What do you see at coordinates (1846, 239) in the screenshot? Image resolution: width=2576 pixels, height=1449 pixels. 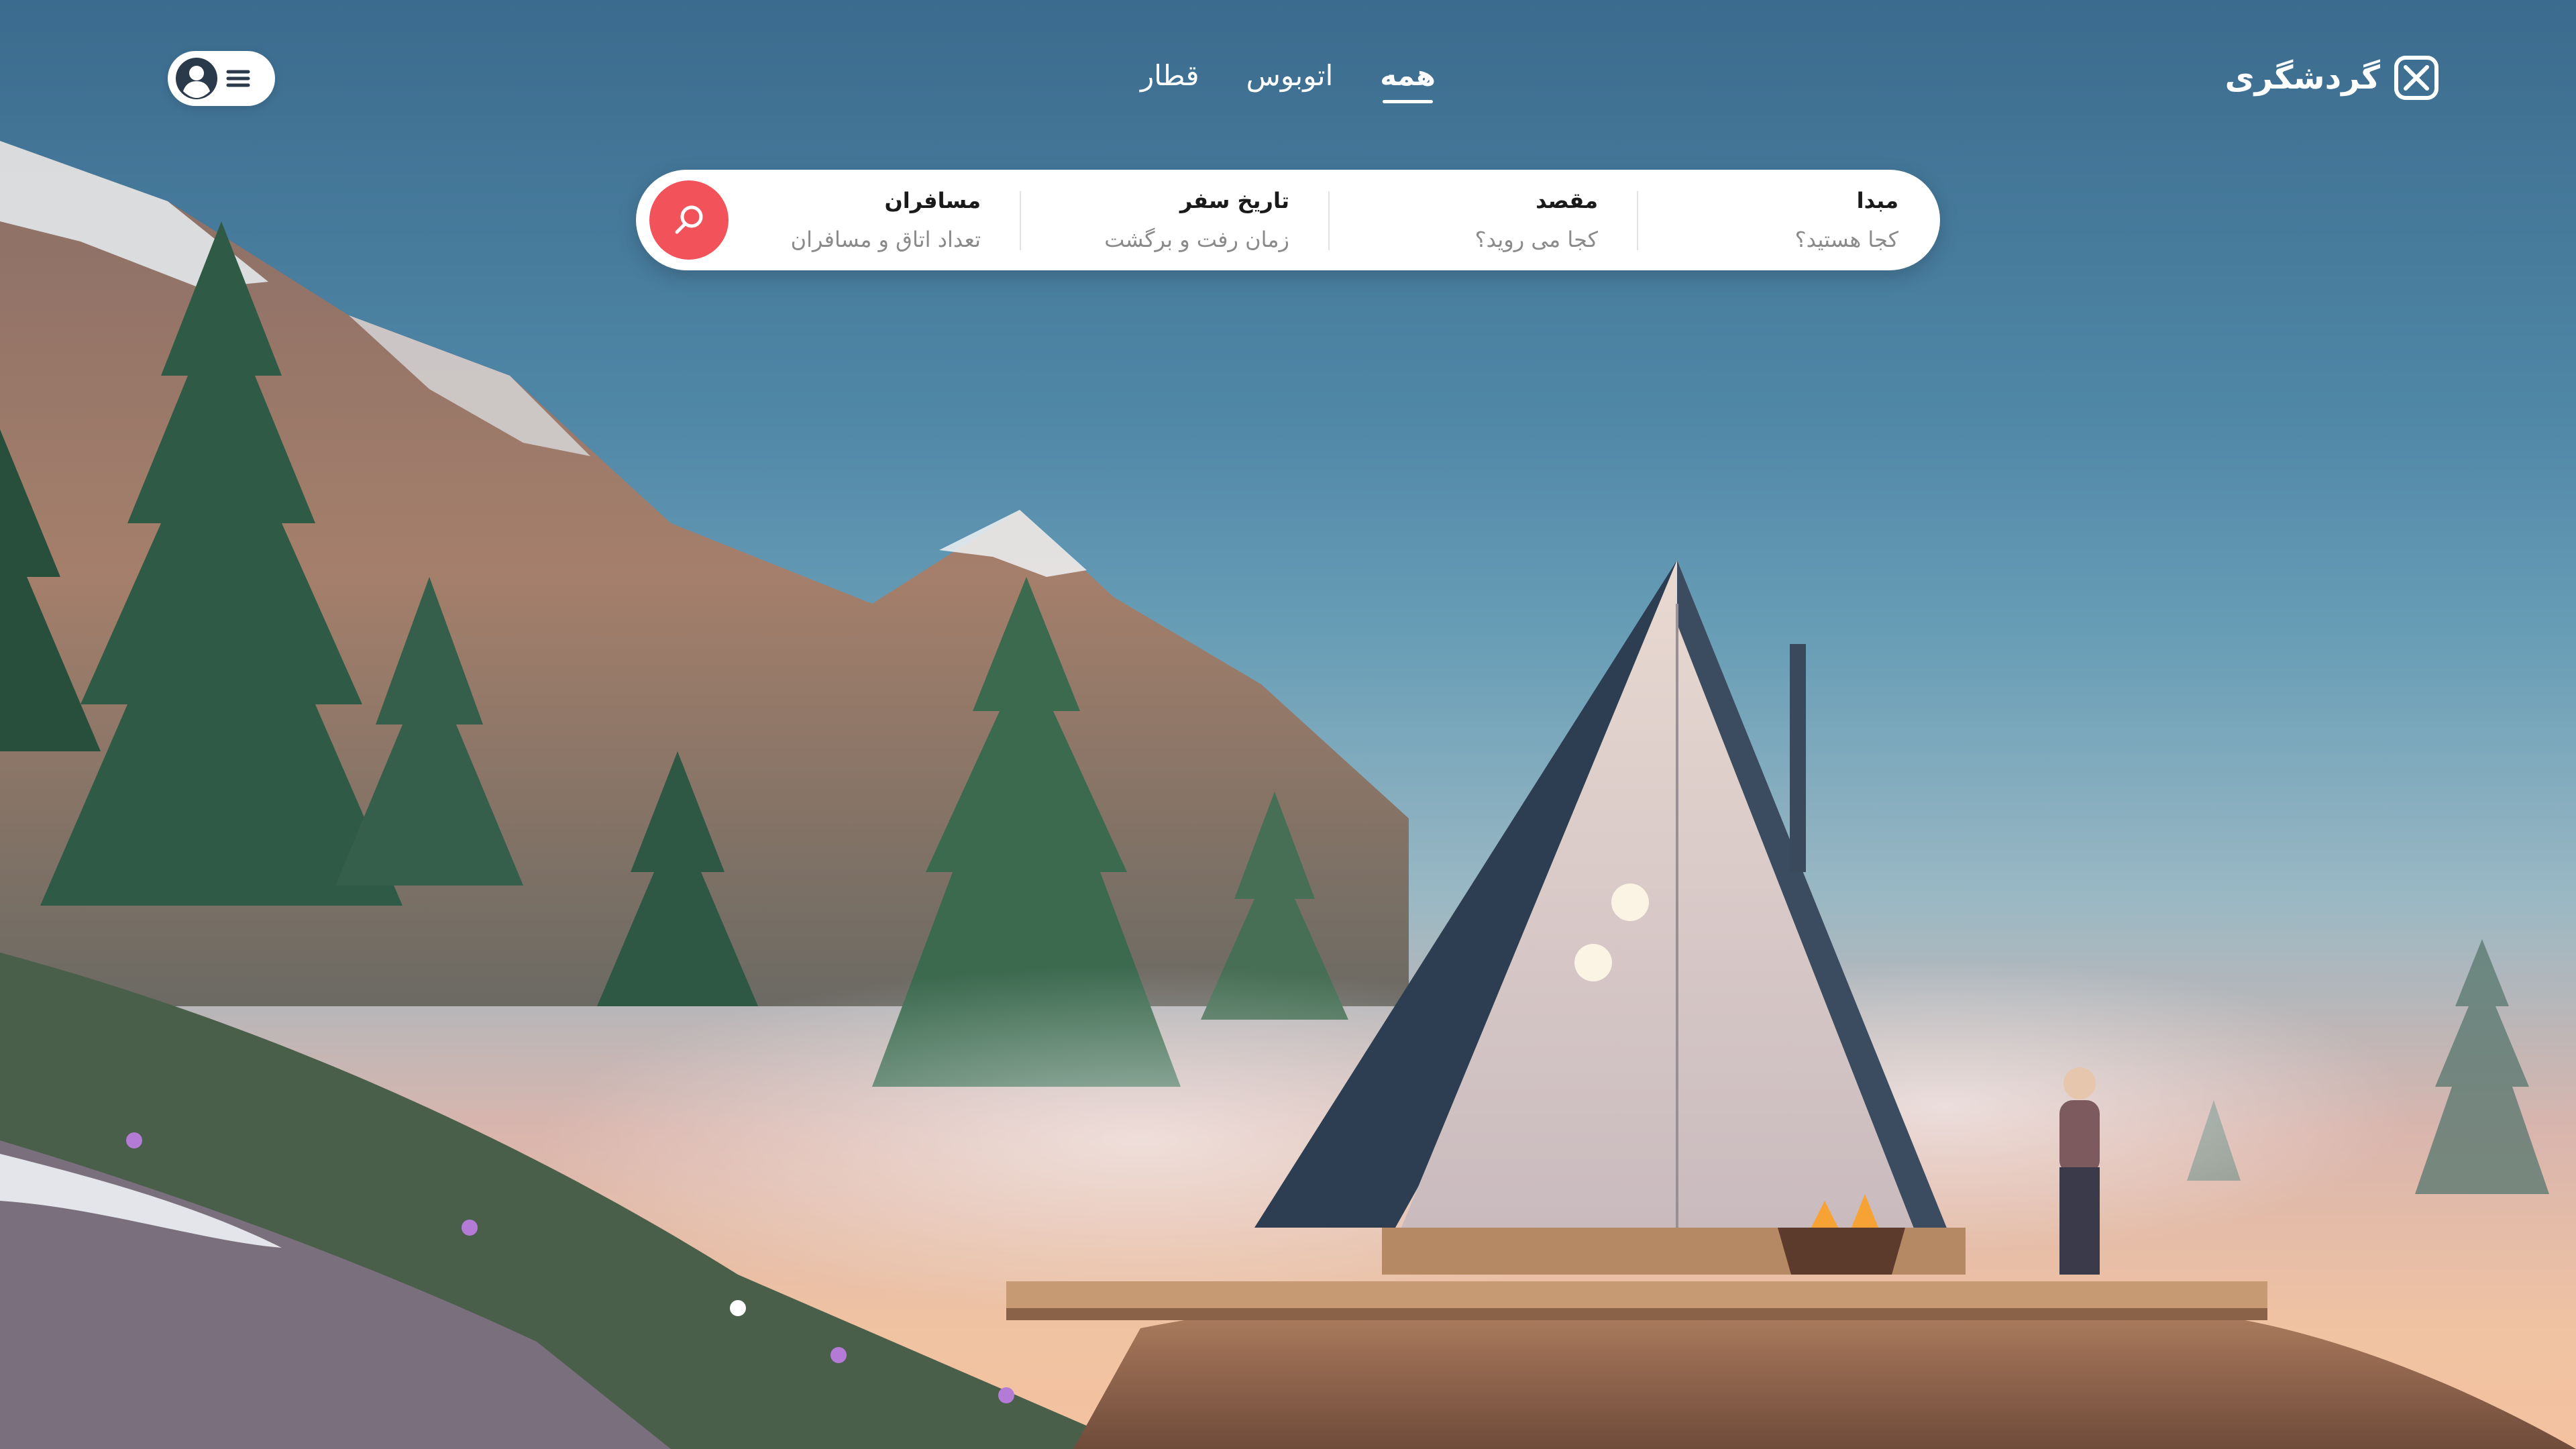 I see `origin-placeholder: کجا هستید؟` at bounding box center [1846, 239].